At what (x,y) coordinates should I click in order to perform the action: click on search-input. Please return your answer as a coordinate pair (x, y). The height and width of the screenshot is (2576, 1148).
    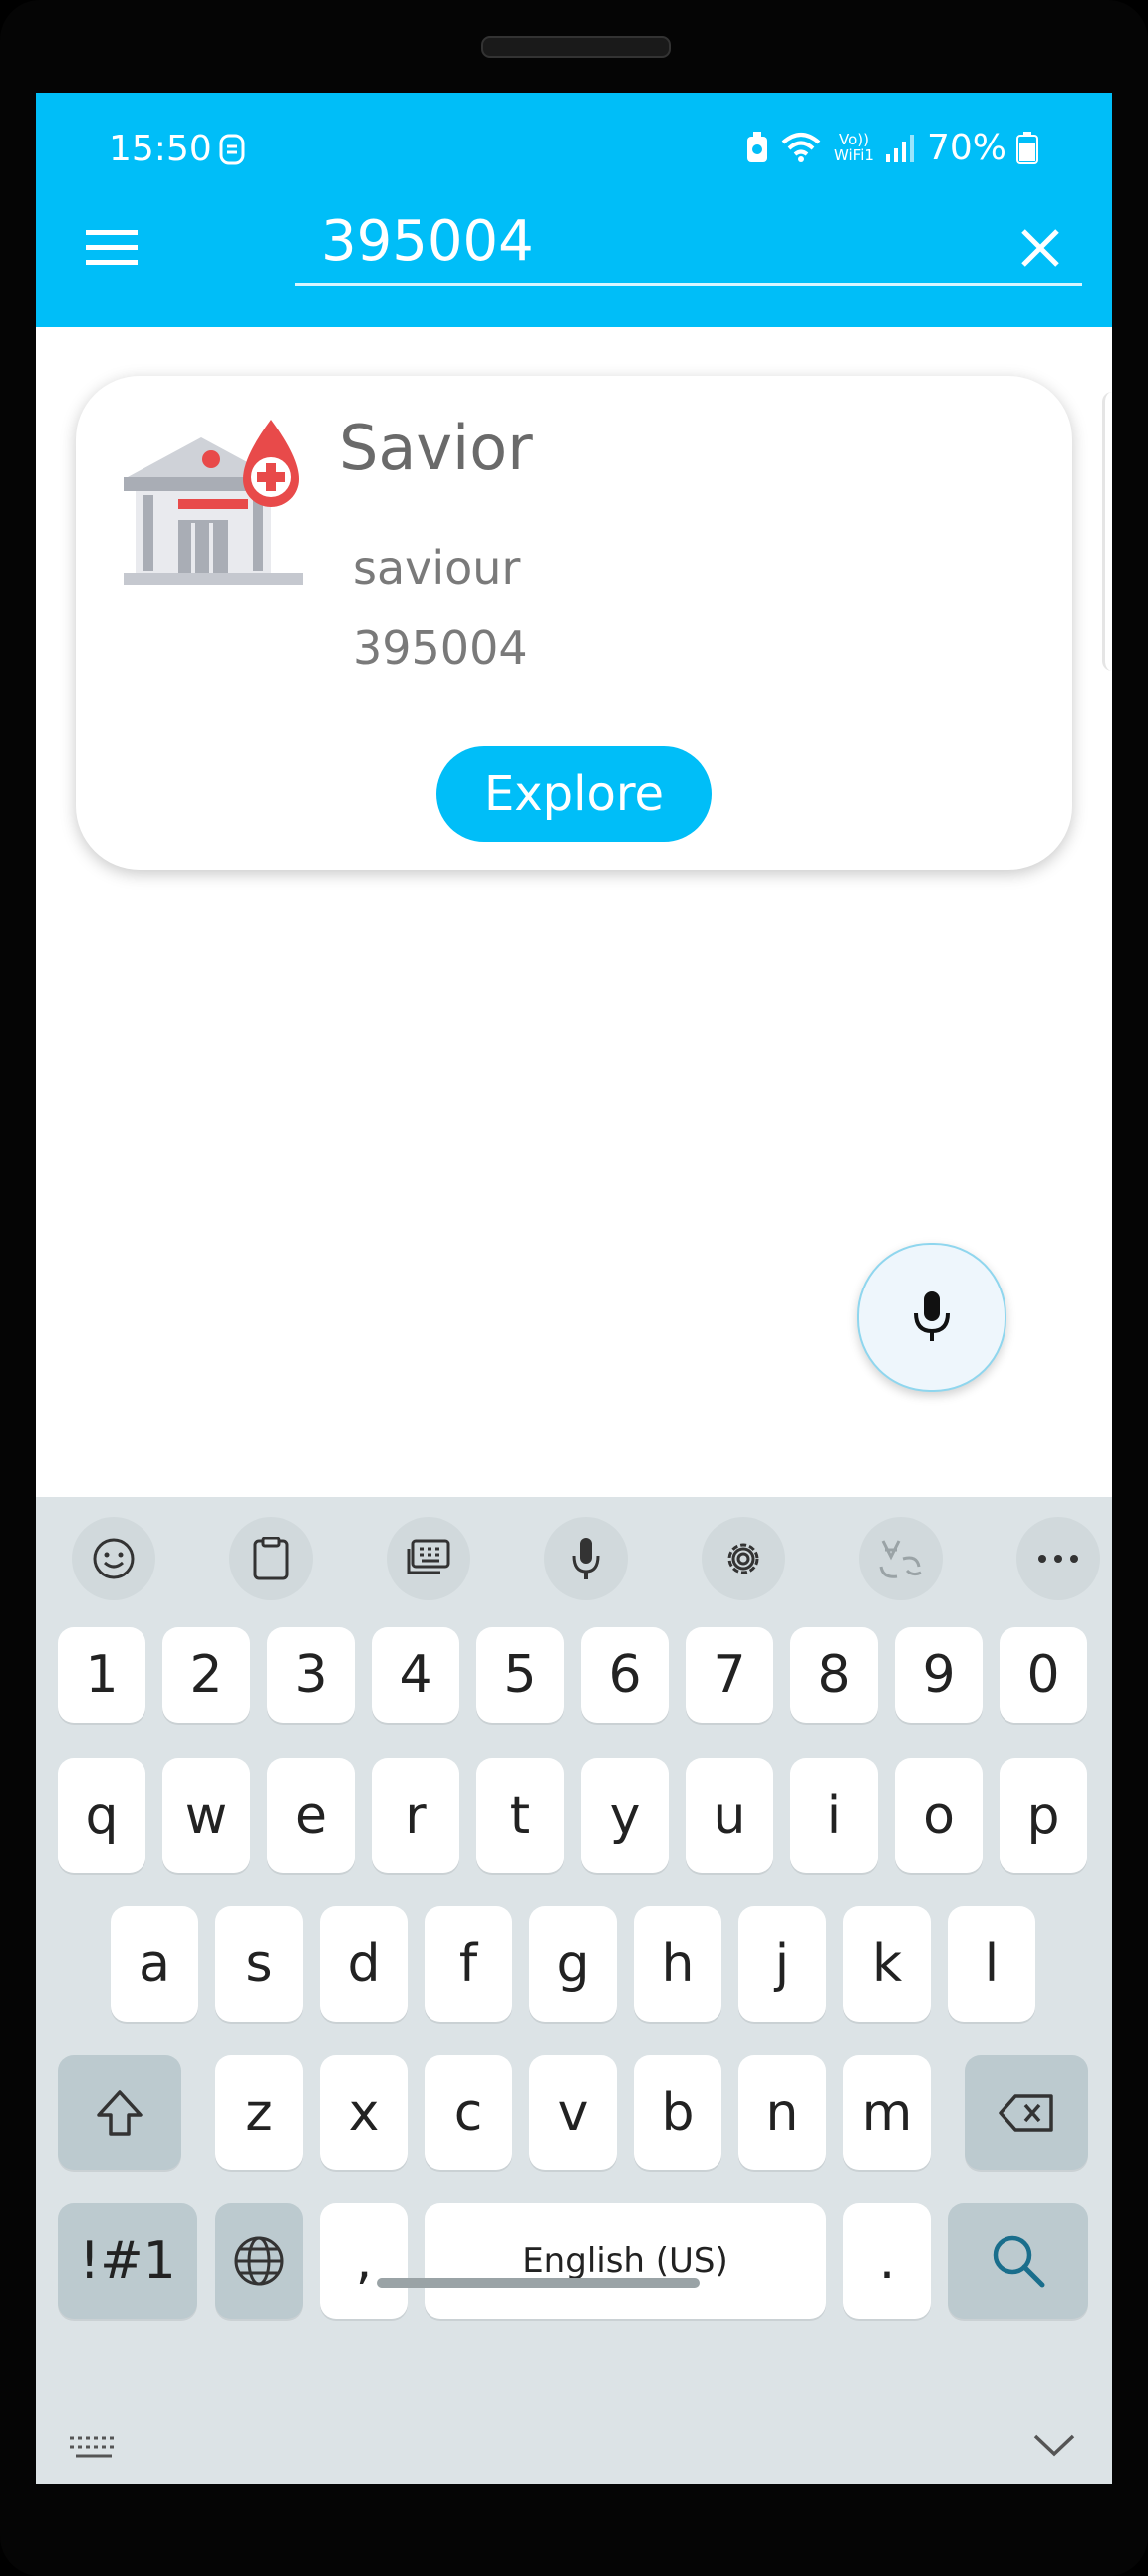
    Looking at the image, I should click on (688, 243).